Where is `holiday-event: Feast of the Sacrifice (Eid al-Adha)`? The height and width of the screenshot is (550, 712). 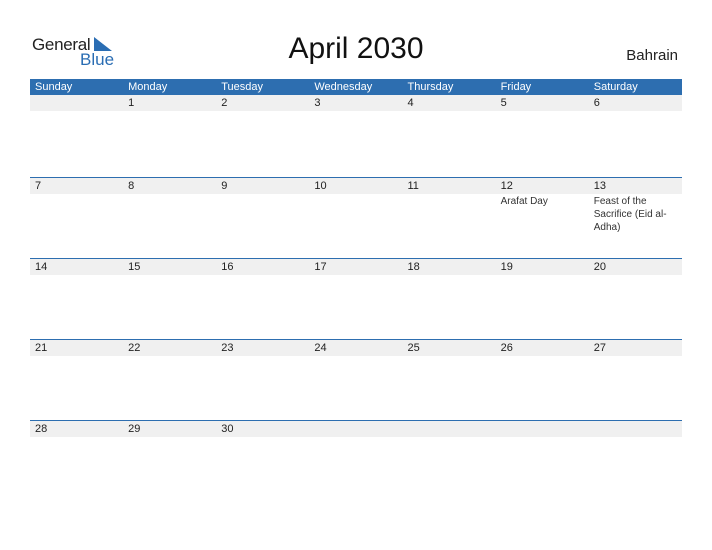
holiday-event: Feast of the Sacrifice (Eid al-Adha) is located at coordinates (630, 214).